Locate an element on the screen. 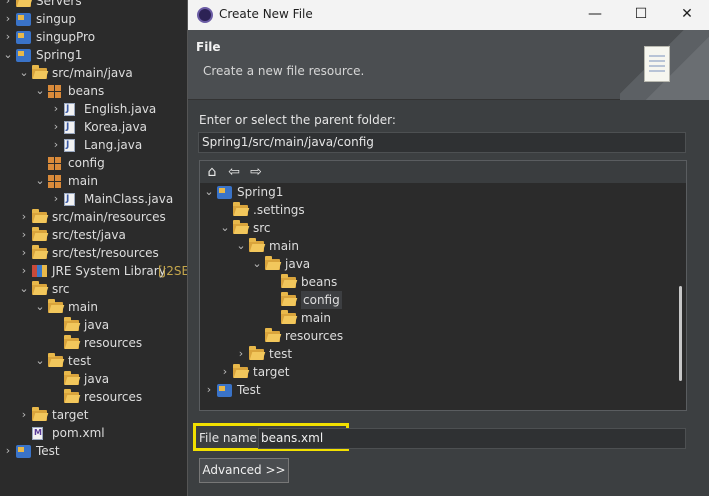 Image resolution: width=709 pixels, height=496 pixels. explorer-tree-item: pom.xml is located at coordinates (95, 433).